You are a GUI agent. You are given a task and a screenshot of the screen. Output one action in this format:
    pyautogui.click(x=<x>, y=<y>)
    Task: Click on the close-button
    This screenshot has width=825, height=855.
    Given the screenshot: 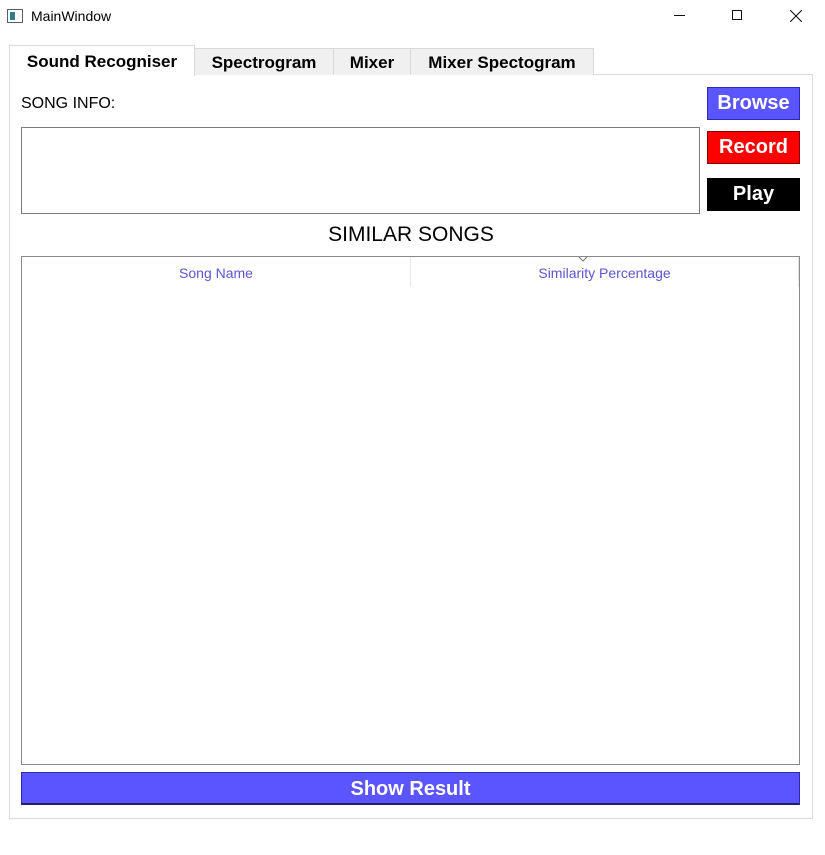 What is the action you would take?
    pyautogui.click(x=795, y=17)
    